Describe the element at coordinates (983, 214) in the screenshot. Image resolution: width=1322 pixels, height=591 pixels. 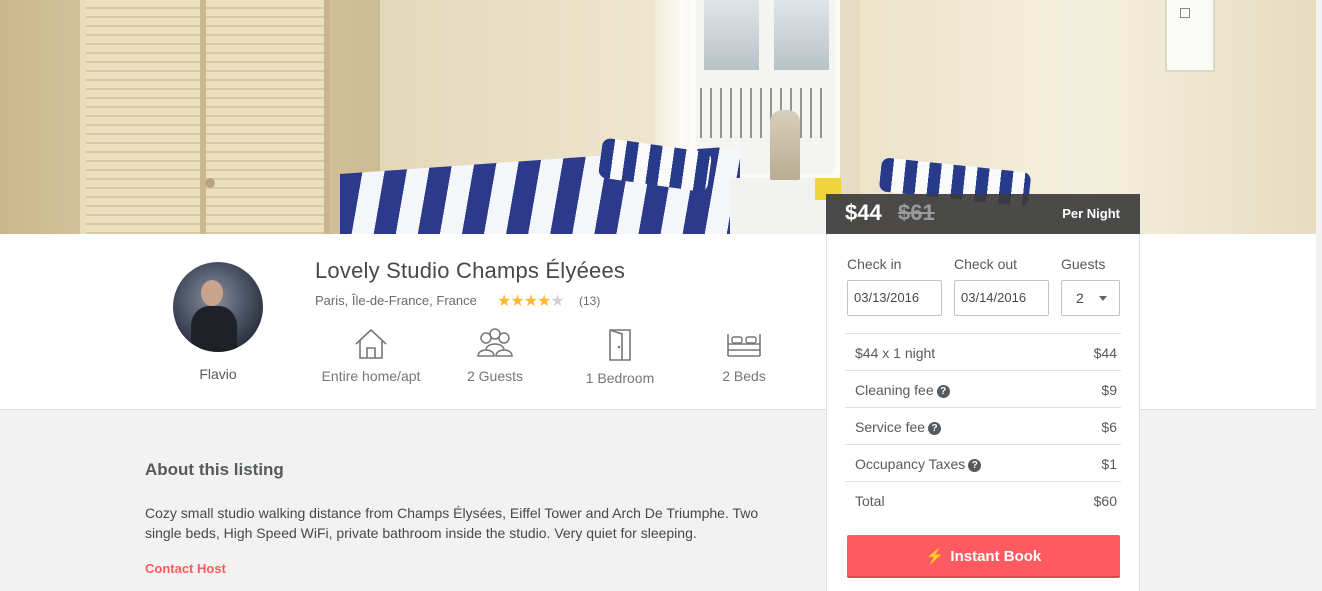
I see `price-bar: $44 $61 Per Night` at that location.